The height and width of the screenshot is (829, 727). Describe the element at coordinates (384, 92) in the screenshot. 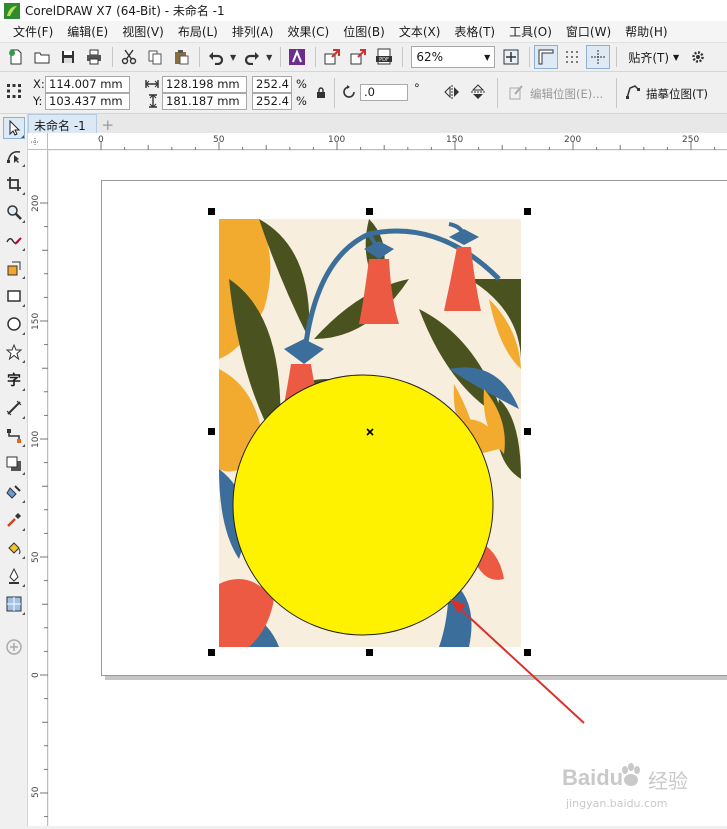

I see `rotation-input: .0` at that location.